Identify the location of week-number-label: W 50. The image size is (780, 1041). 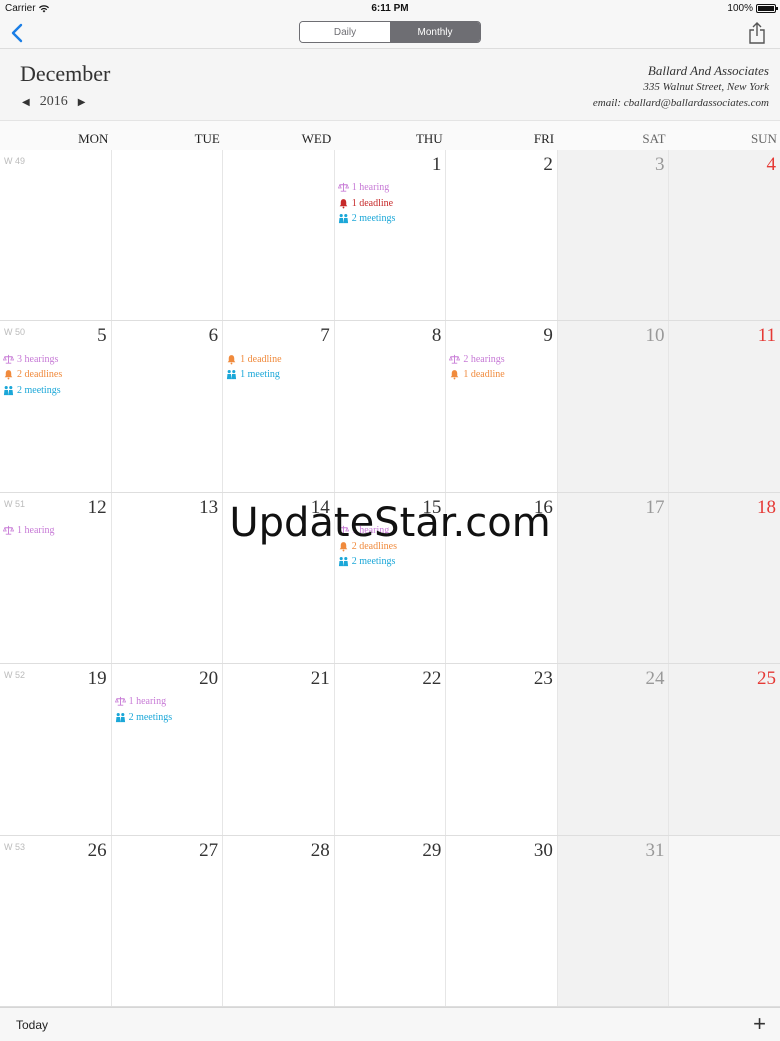
(15, 332).